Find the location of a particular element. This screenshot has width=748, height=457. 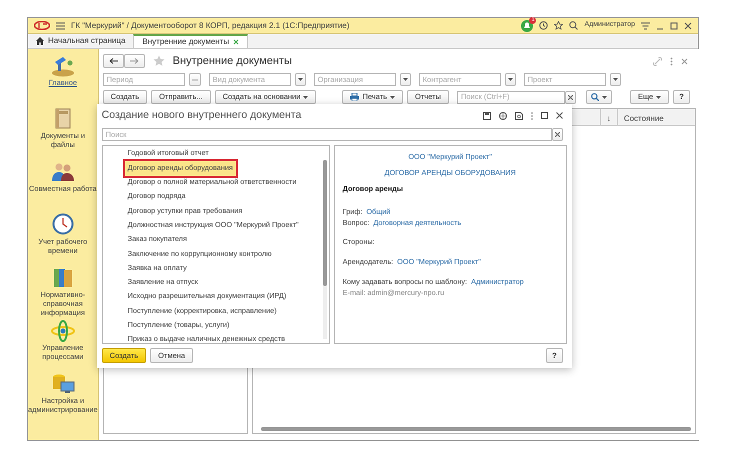

printer-icon is located at coordinates (355, 97).